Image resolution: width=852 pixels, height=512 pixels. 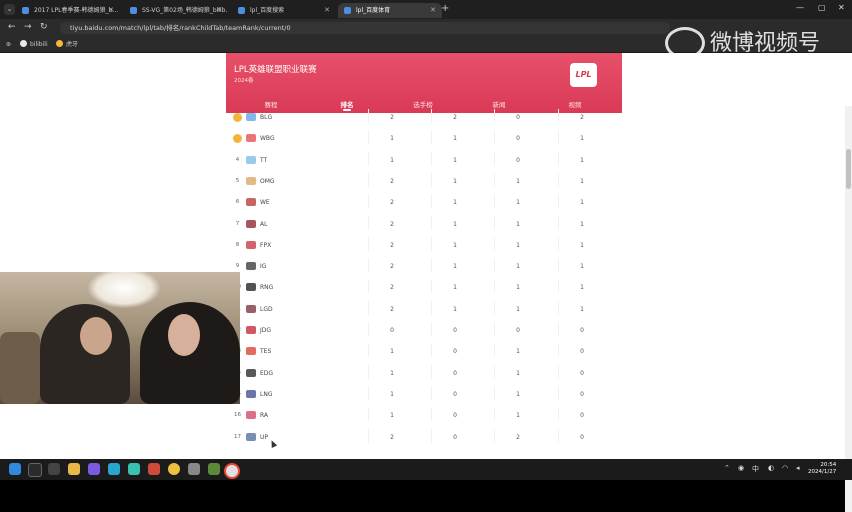 I want to click on table-row: 4 TT 1 1 0 1, so click(x=424, y=158).